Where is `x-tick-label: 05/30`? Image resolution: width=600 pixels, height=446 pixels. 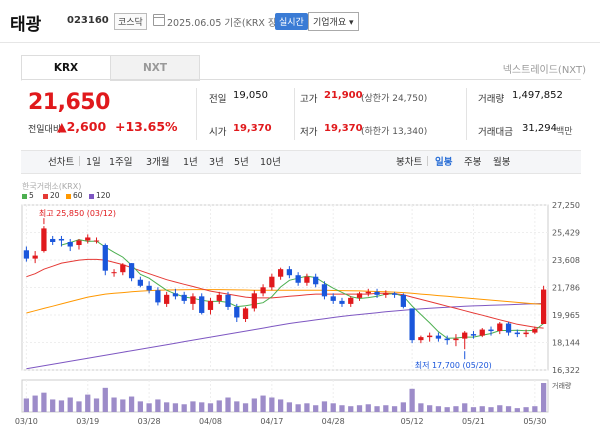 x-tick-label: 05/30 is located at coordinates (534, 421).